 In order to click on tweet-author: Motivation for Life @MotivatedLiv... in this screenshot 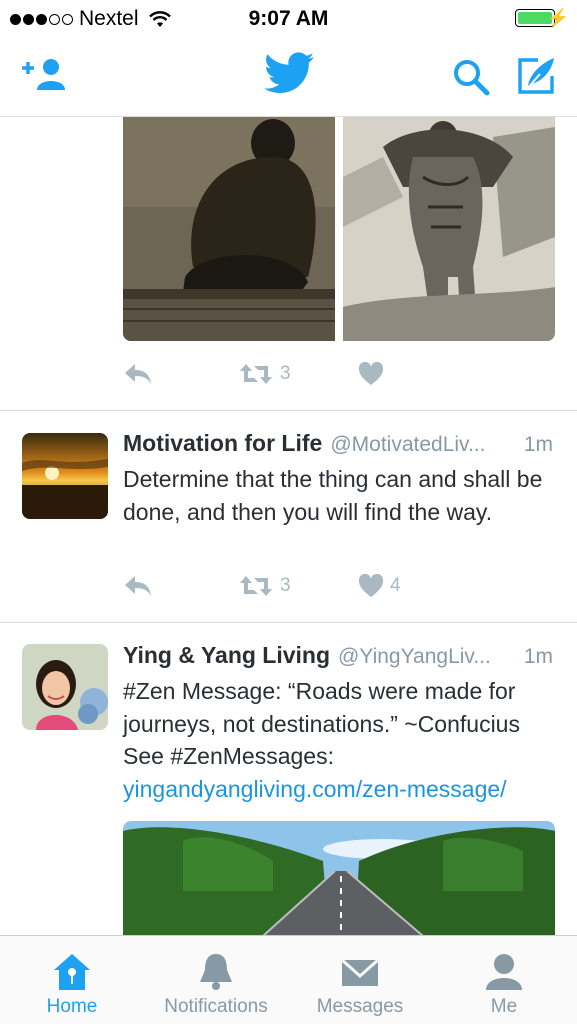, I will do `click(304, 443)`.